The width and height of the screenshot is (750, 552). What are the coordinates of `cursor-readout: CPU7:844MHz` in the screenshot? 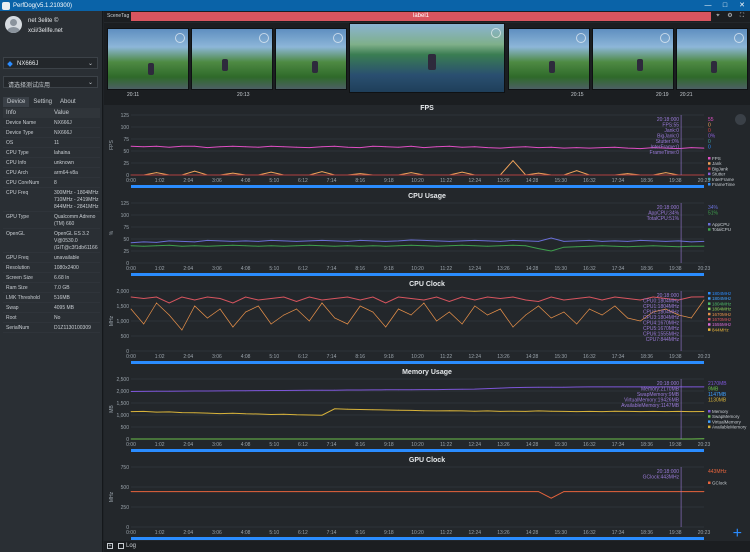 It's located at (663, 340).